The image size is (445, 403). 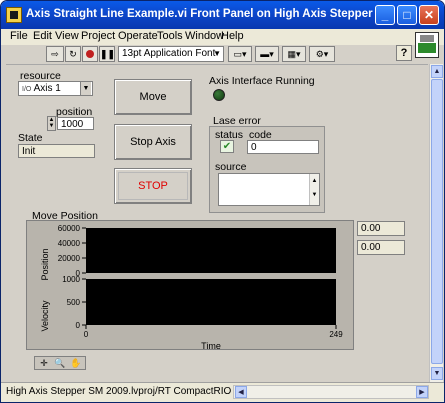 I want to click on scroll-left-icon: ◀, so click(x=241, y=392).